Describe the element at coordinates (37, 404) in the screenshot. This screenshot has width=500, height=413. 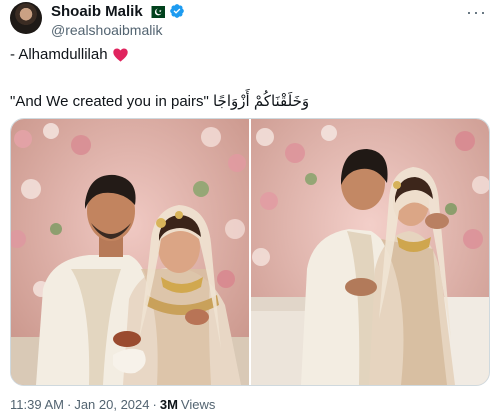
I see `tweet-time: 11:39 AM` at that location.